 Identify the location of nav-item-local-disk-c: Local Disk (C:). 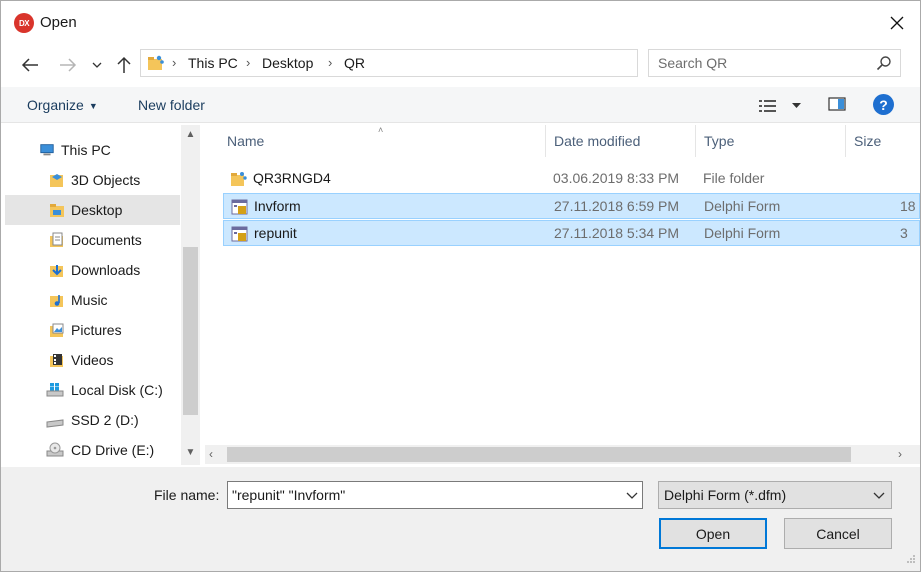
(92, 390).